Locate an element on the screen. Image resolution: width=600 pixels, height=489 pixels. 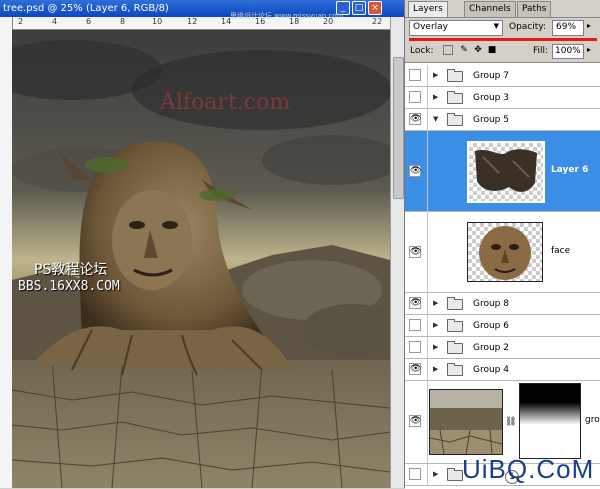
ruler-tick: 4 is located at coordinates (55, 21).